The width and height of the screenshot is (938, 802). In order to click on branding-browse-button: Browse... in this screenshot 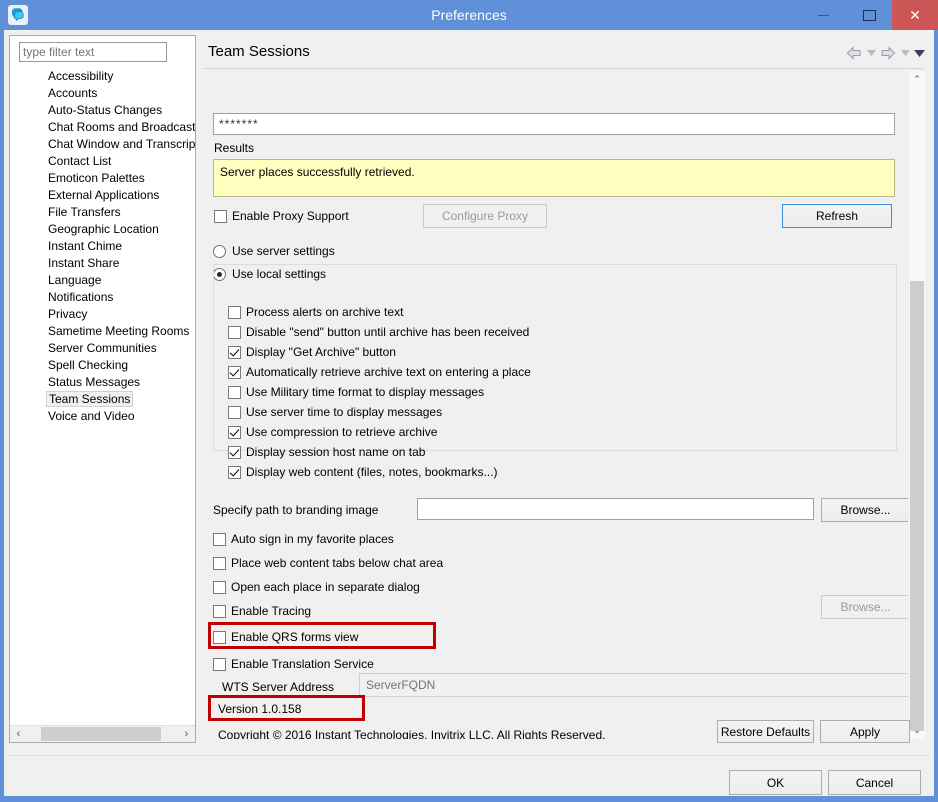, I will do `click(865, 510)`.